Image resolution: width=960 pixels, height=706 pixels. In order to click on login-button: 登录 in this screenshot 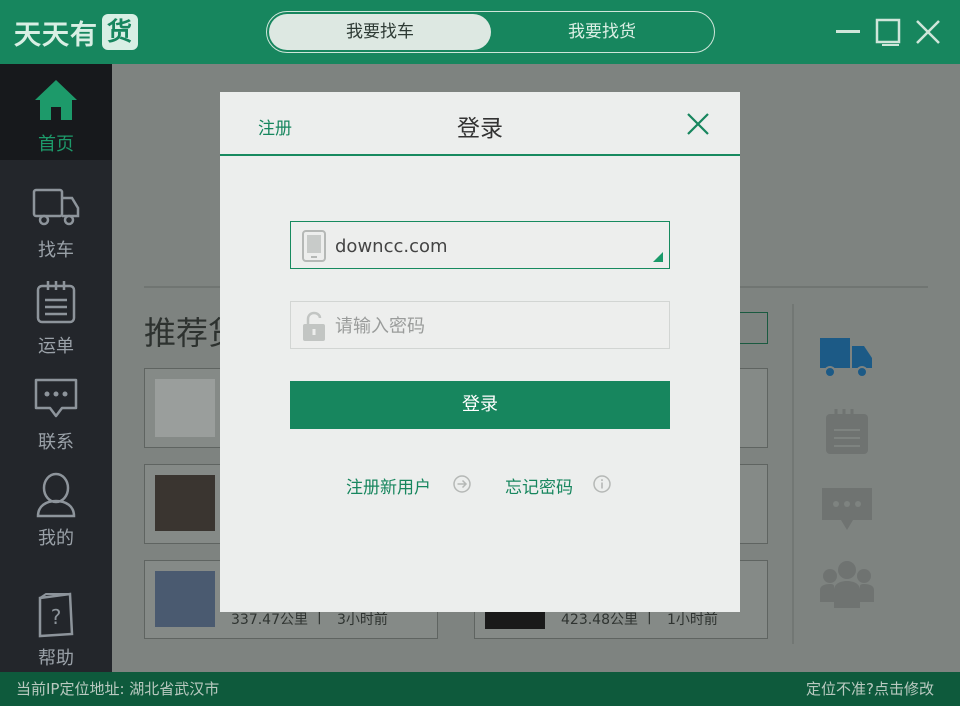, I will do `click(480, 405)`.